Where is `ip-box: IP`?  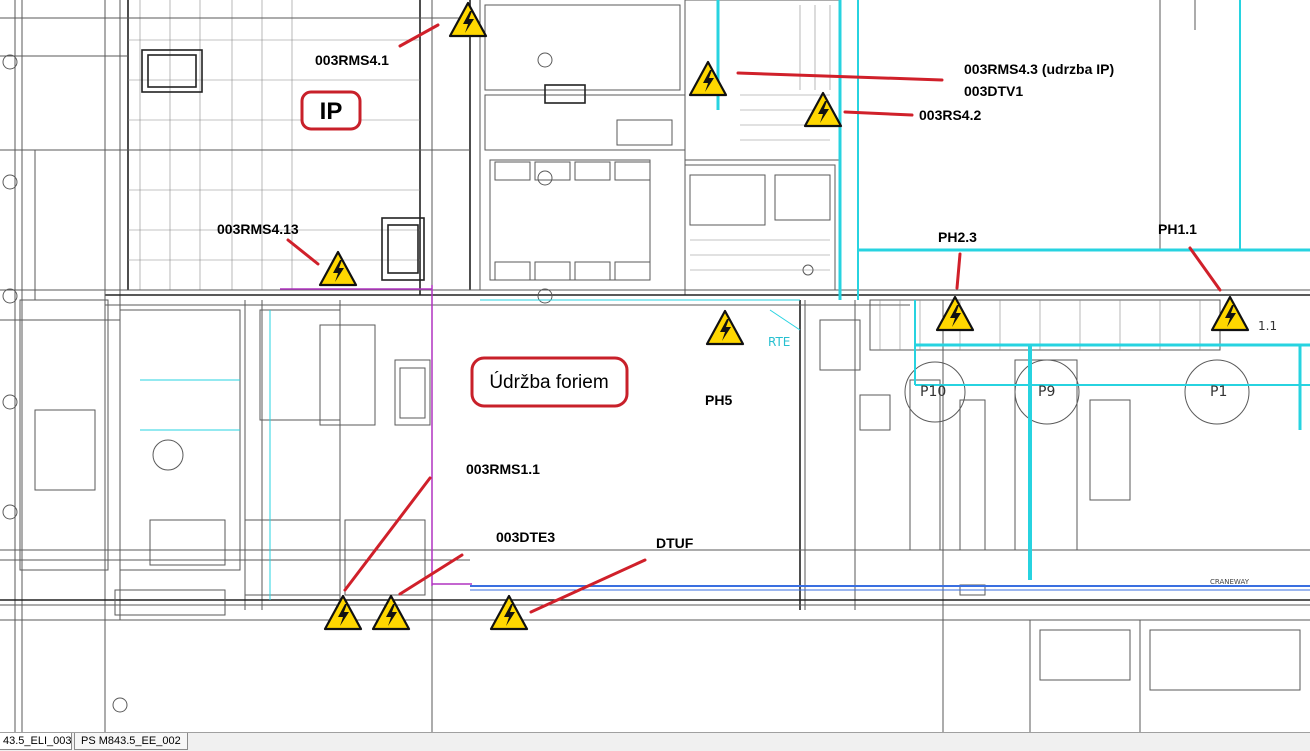
ip-box: IP is located at coordinates (331, 110).